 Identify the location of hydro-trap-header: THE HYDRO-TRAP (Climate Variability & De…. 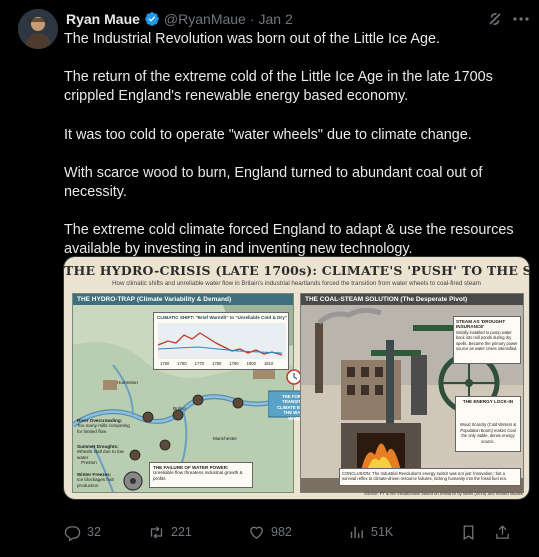
(183, 299).